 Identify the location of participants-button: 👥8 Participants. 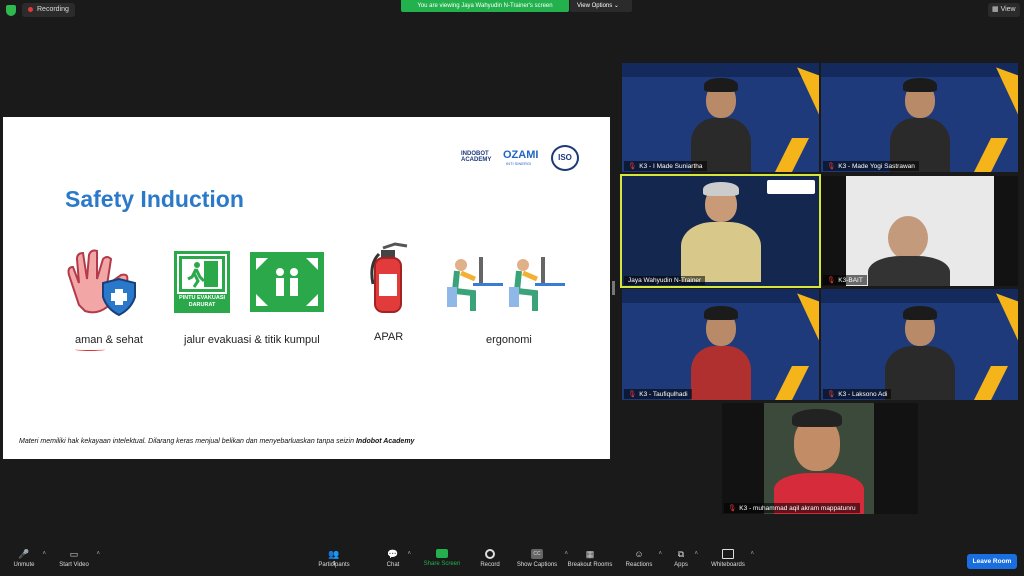
(334, 558).